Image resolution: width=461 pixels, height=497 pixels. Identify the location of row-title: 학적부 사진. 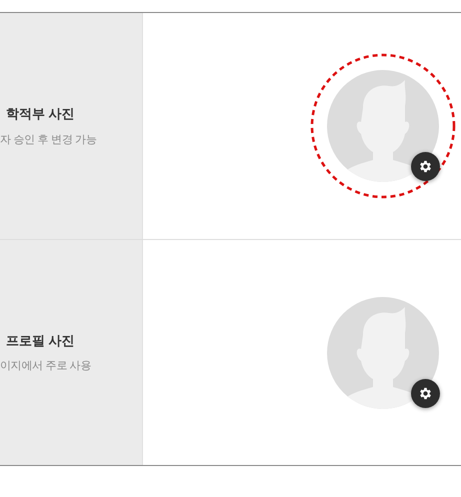
(41, 114).